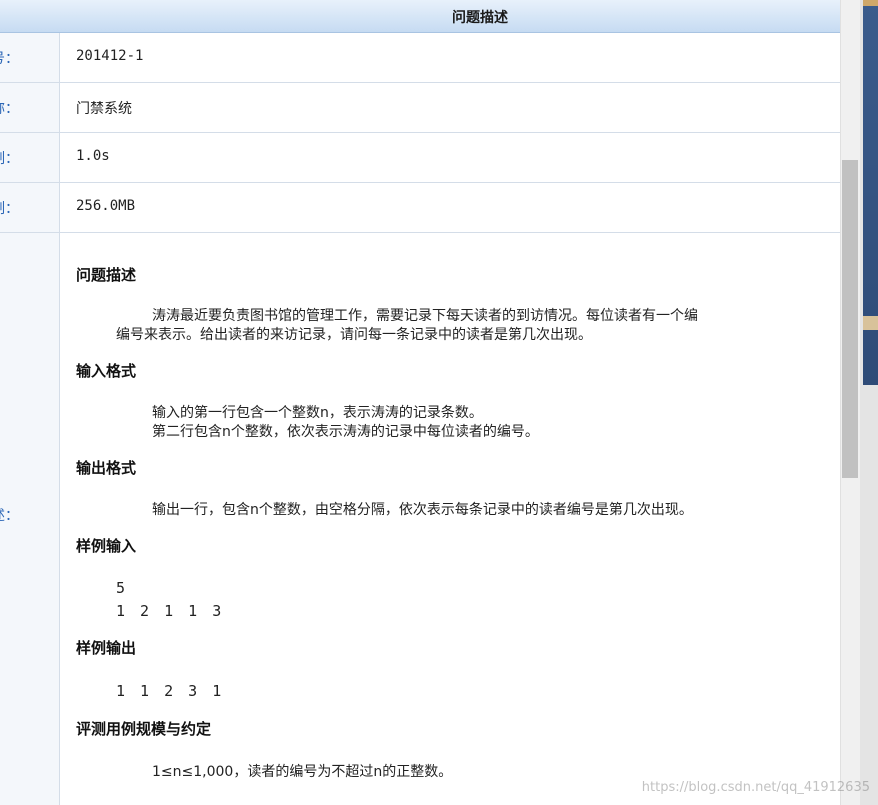  Describe the element at coordinates (106, 371) in the screenshot. I see `input-heading: 输入格式` at that location.